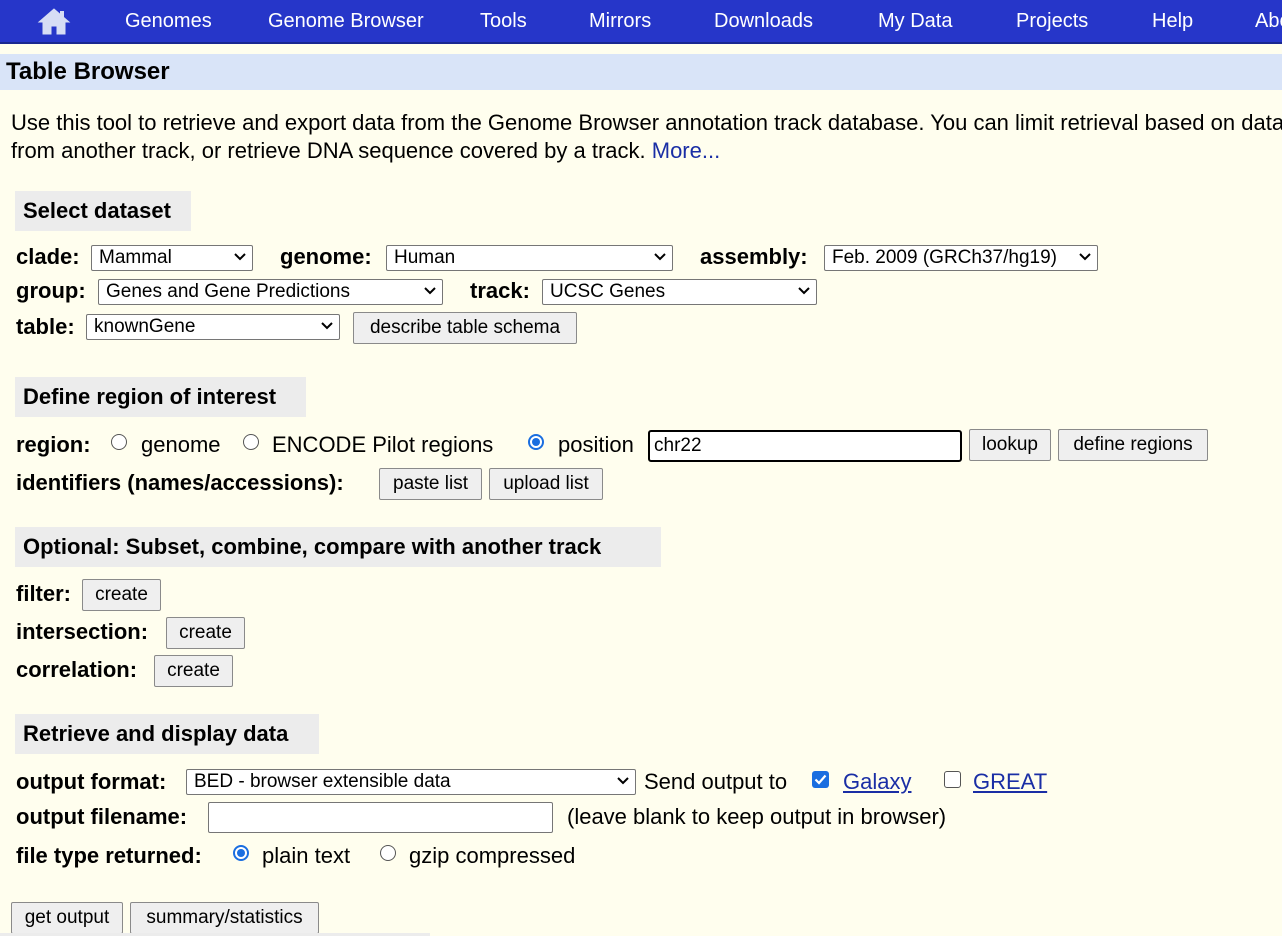  I want to click on gzip-label: gzip compressed, so click(492, 855).